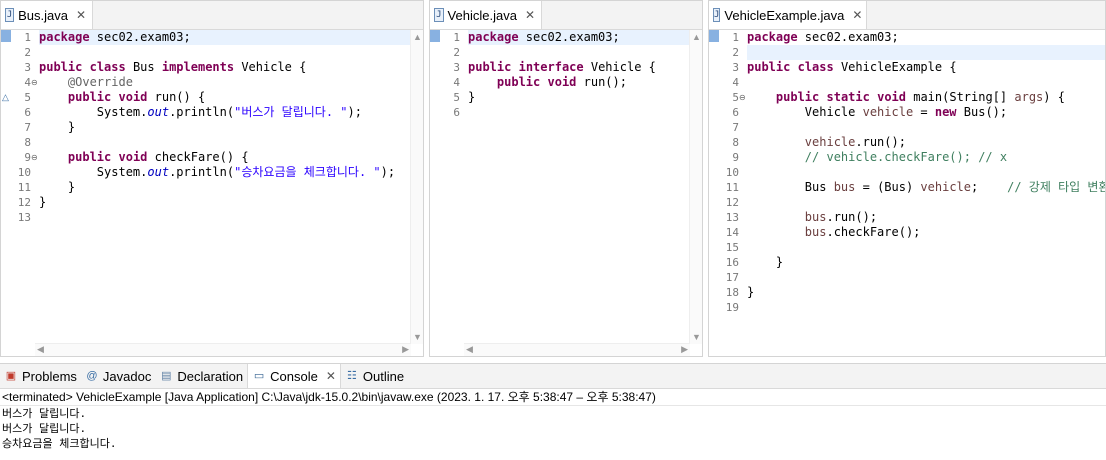  I want to click on tab-label: Problems, so click(49, 376).